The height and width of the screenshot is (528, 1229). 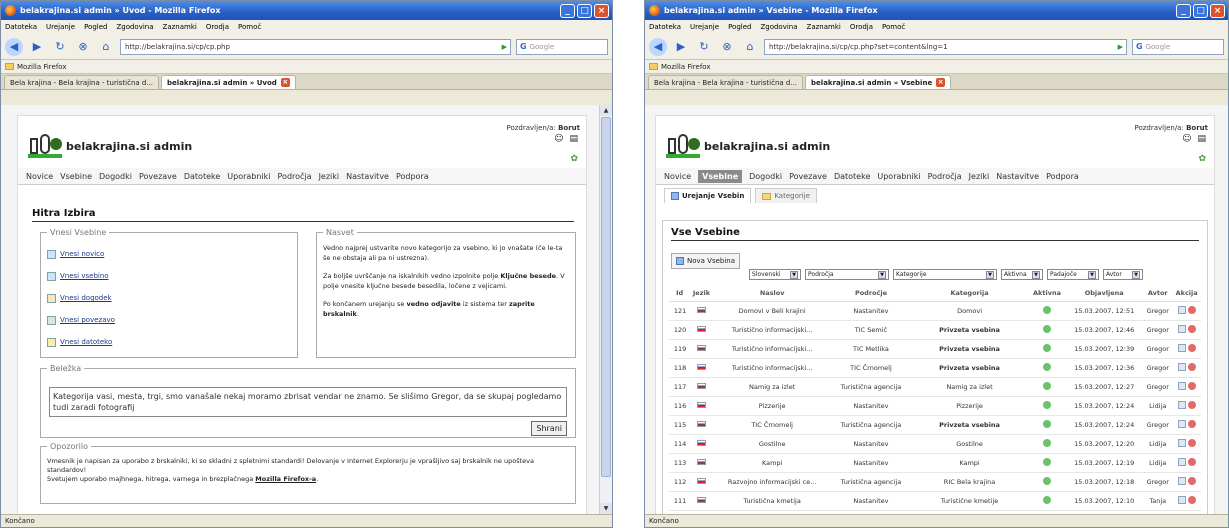 I want to click on filter-avtor: Avtor ▼, so click(x=1123, y=274).